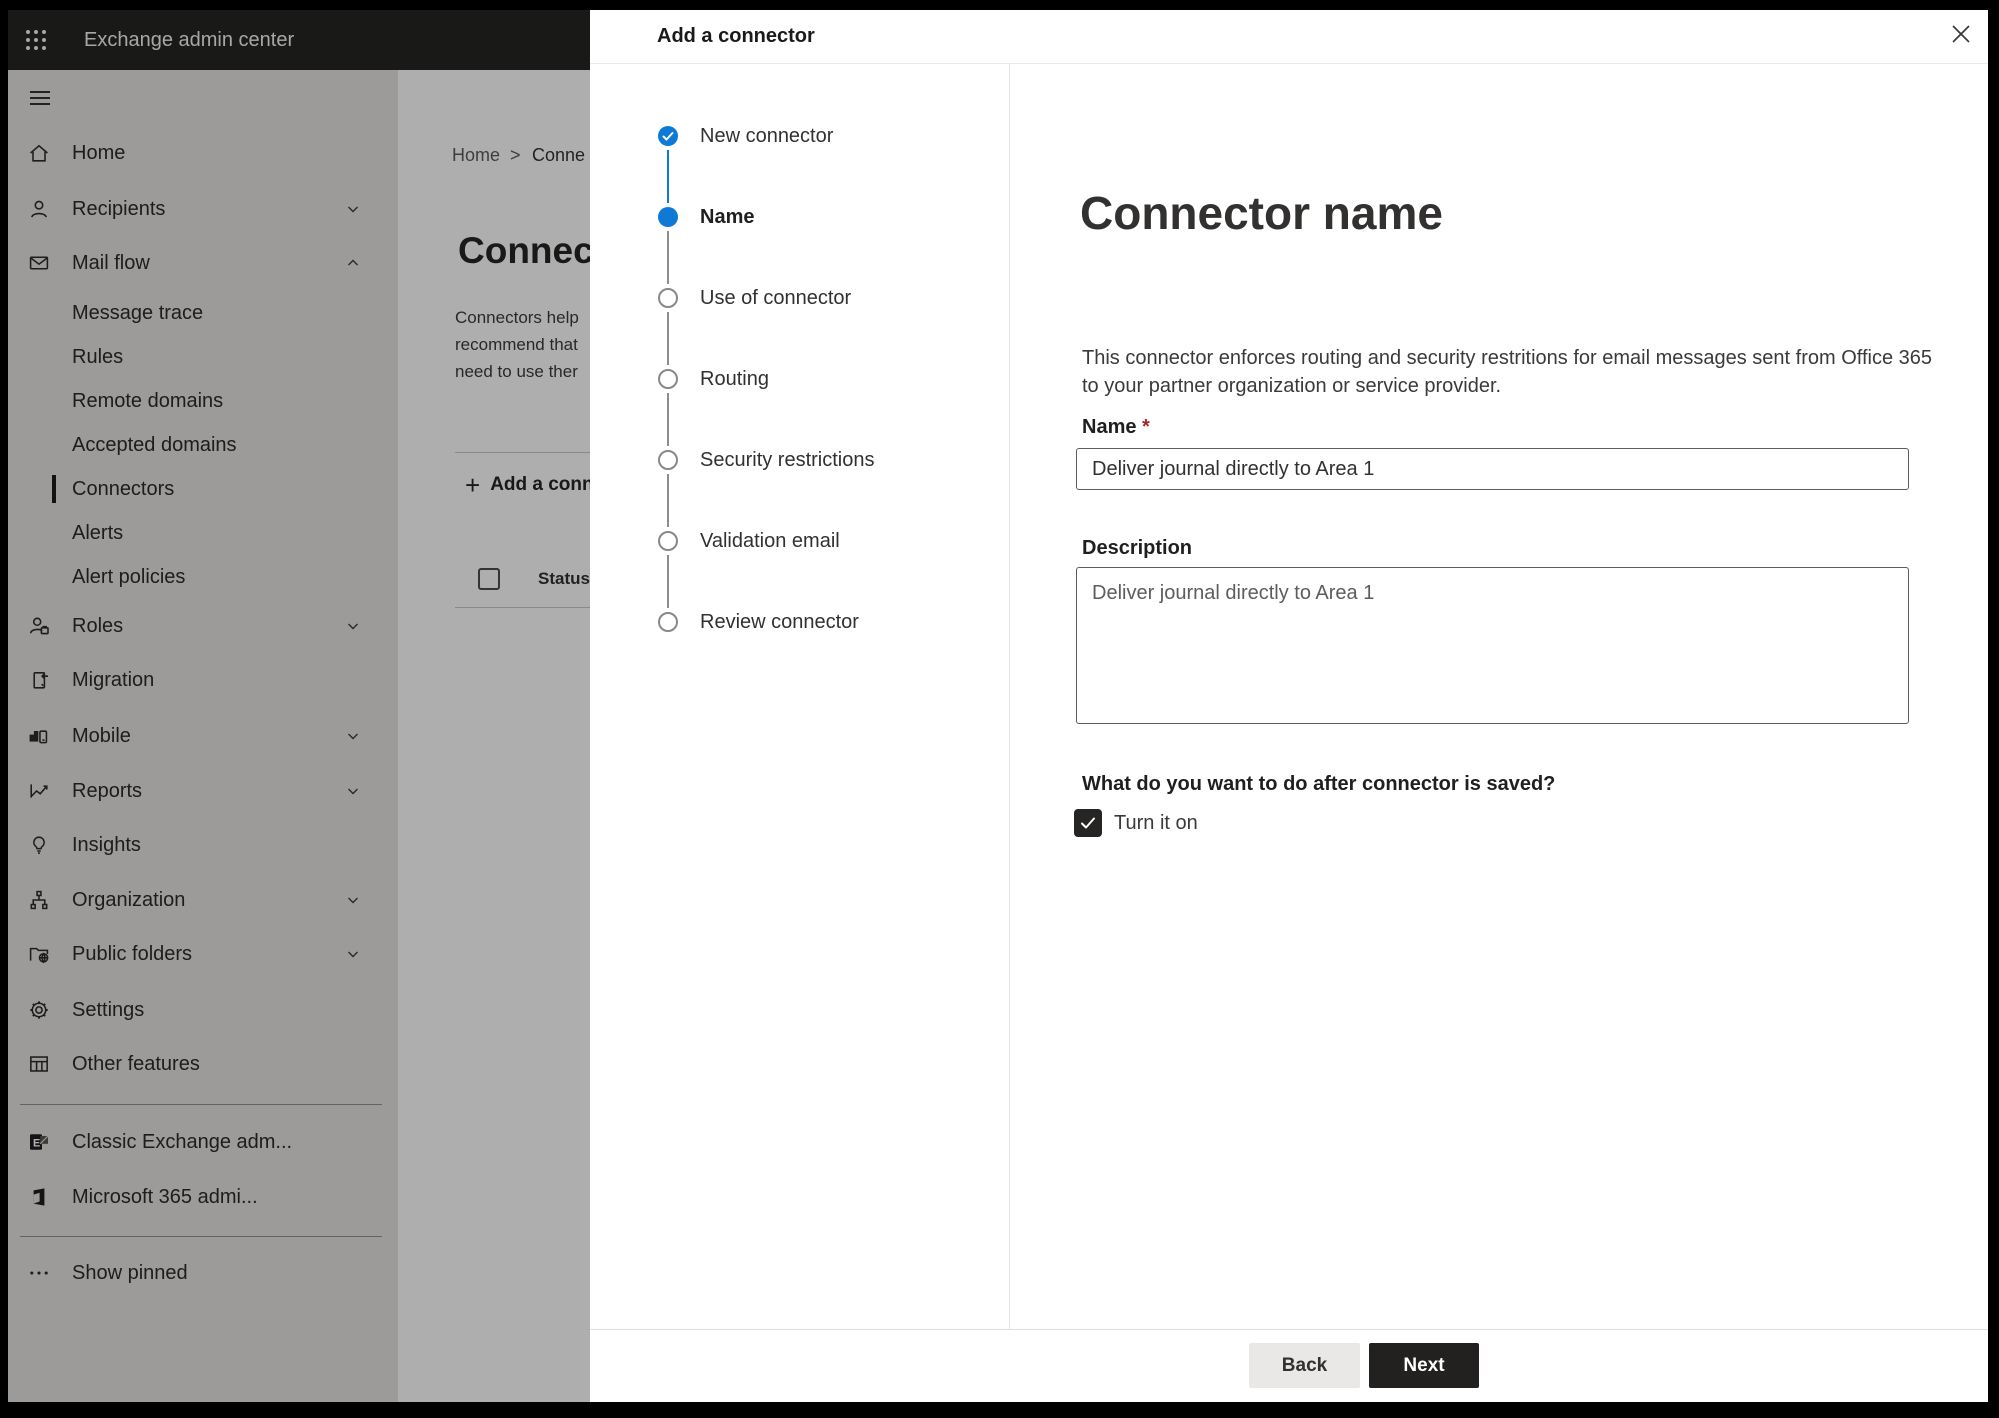  I want to click on page-description-line: Connectors help, so click(517, 317).